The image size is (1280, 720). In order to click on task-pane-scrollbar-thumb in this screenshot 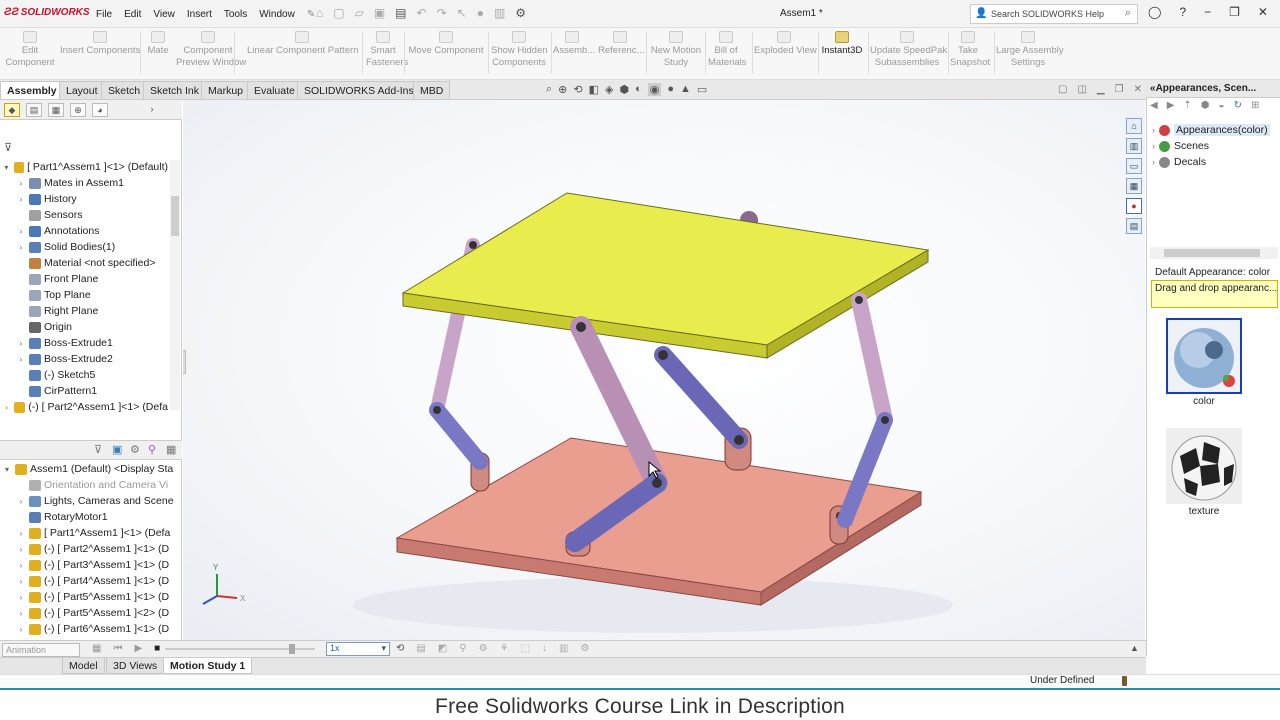, I will do `click(1212, 253)`.